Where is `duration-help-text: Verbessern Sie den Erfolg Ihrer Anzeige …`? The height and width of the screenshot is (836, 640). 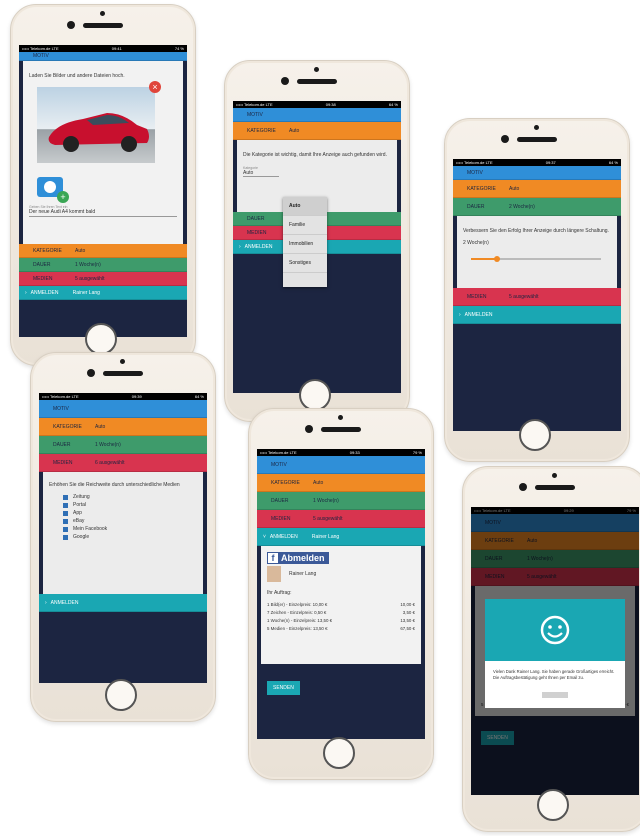 duration-help-text: Verbessern Sie den Erfolg Ihrer Anzeige … is located at coordinates (536, 231).